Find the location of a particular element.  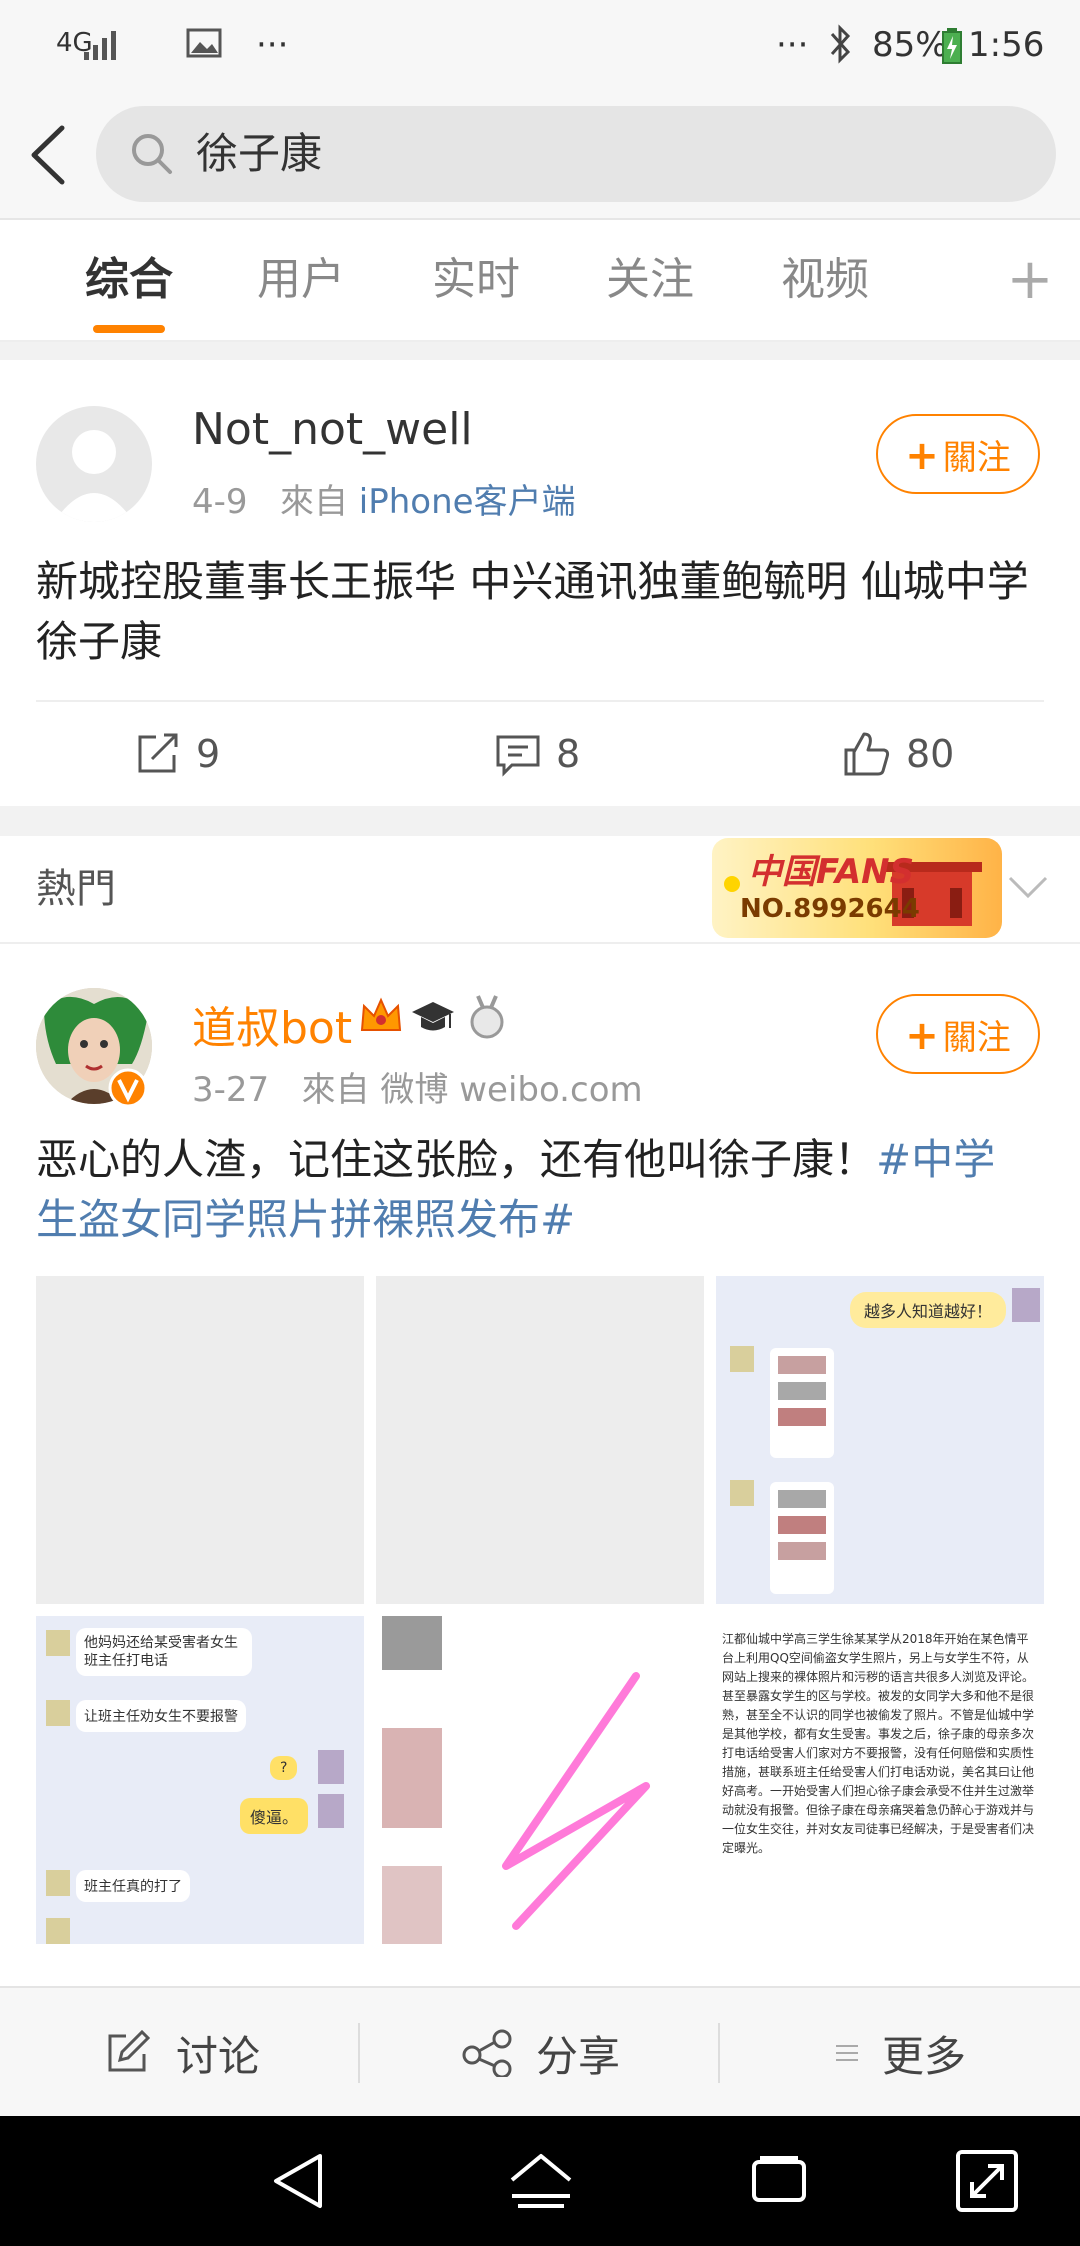

search-query: 徐子康 is located at coordinates (259, 153).